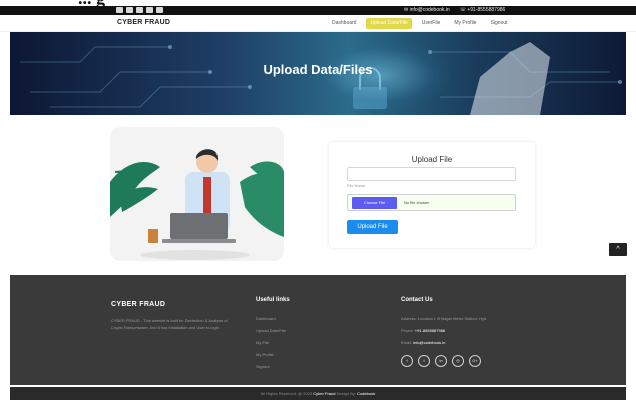 The width and height of the screenshot is (636, 400). What do you see at coordinates (417, 202) in the screenshot?
I see `no-file-chosen-text: No file chosen` at bounding box center [417, 202].